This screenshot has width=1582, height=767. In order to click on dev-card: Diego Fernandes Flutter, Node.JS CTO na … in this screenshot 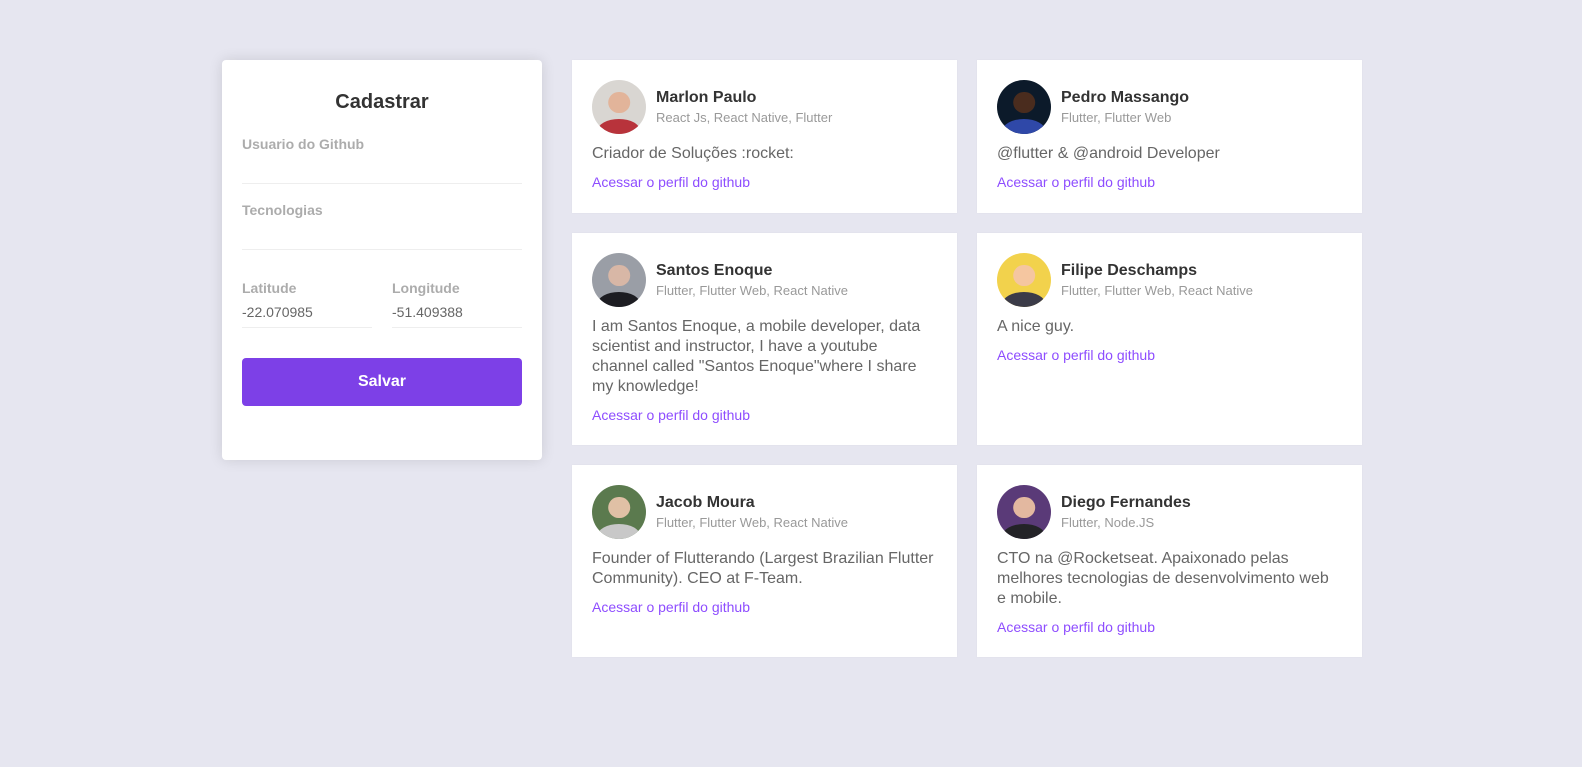, I will do `click(1169, 561)`.